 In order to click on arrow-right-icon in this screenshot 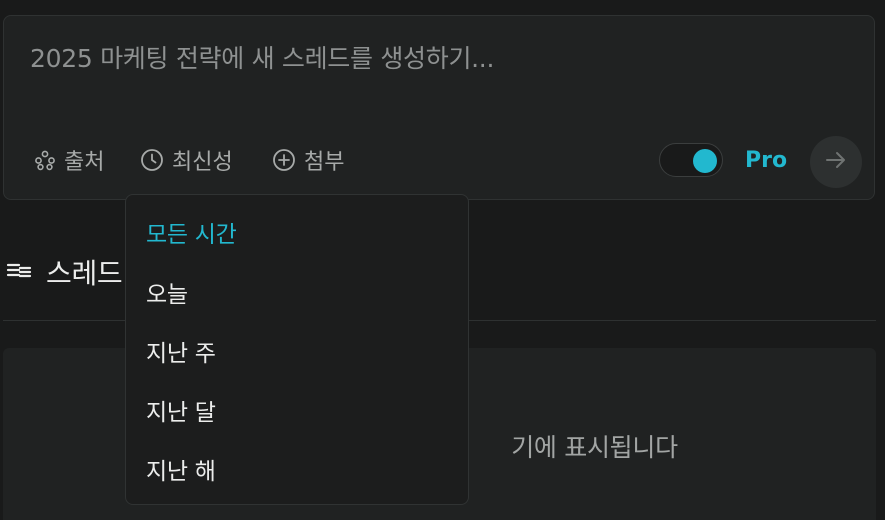, I will do `click(836, 162)`.